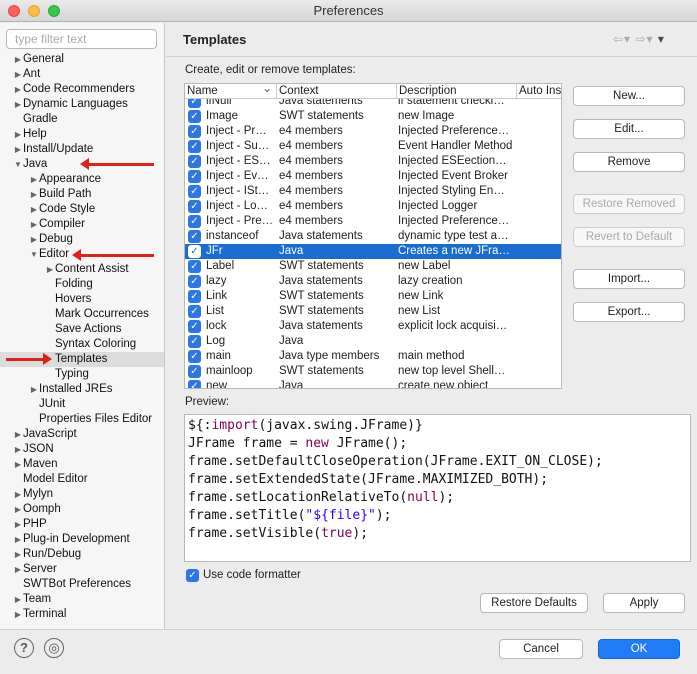  I want to click on tree-item-general: ▶ General, so click(82, 59).